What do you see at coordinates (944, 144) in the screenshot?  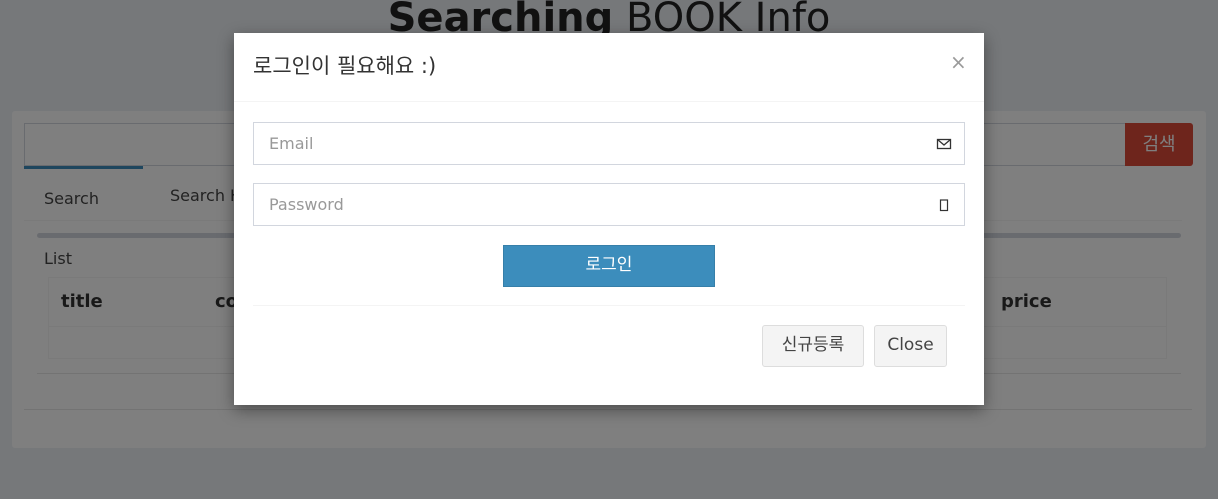 I see `envelope-icon` at bounding box center [944, 144].